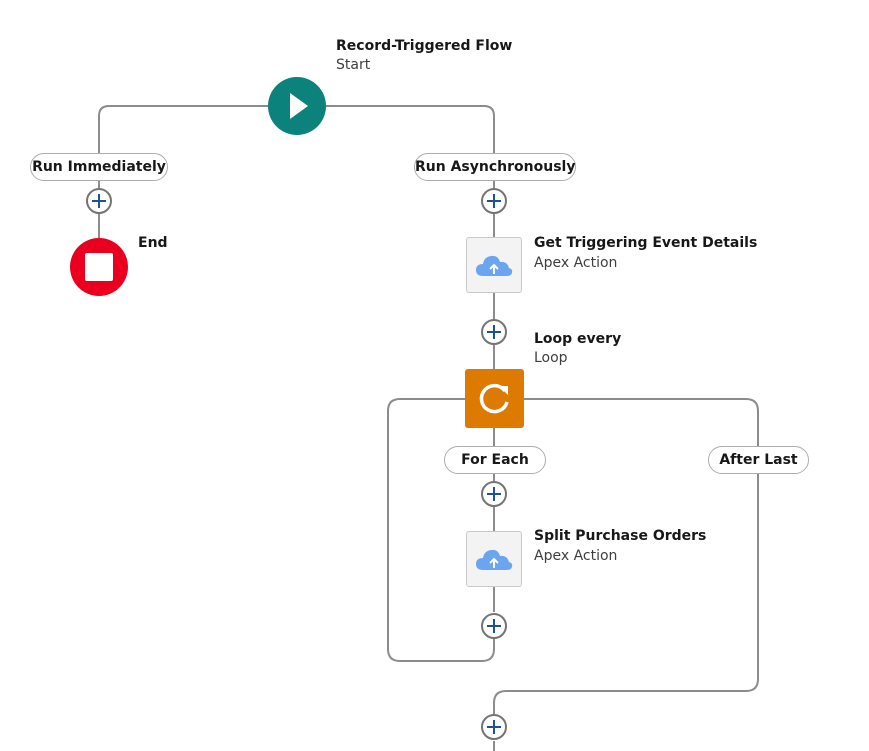  What do you see at coordinates (353, 65) in the screenshot?
I see `start-node-subtitle: Start` at bounding box center [353, 65].